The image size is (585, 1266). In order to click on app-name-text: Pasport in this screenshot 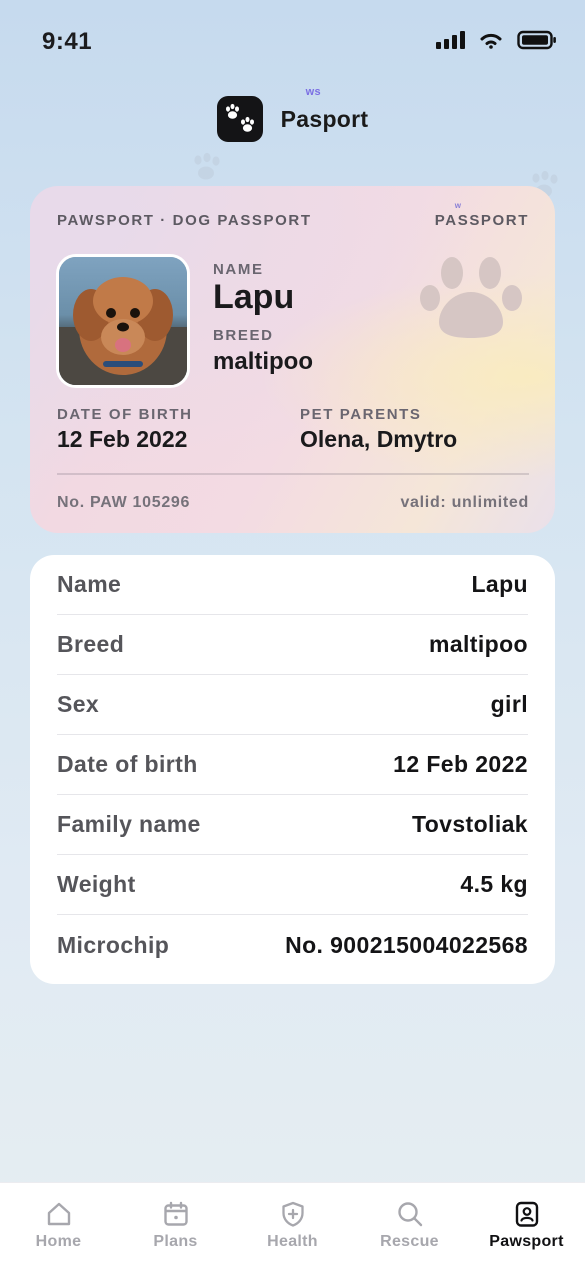, I will do `click(324, 118)`.